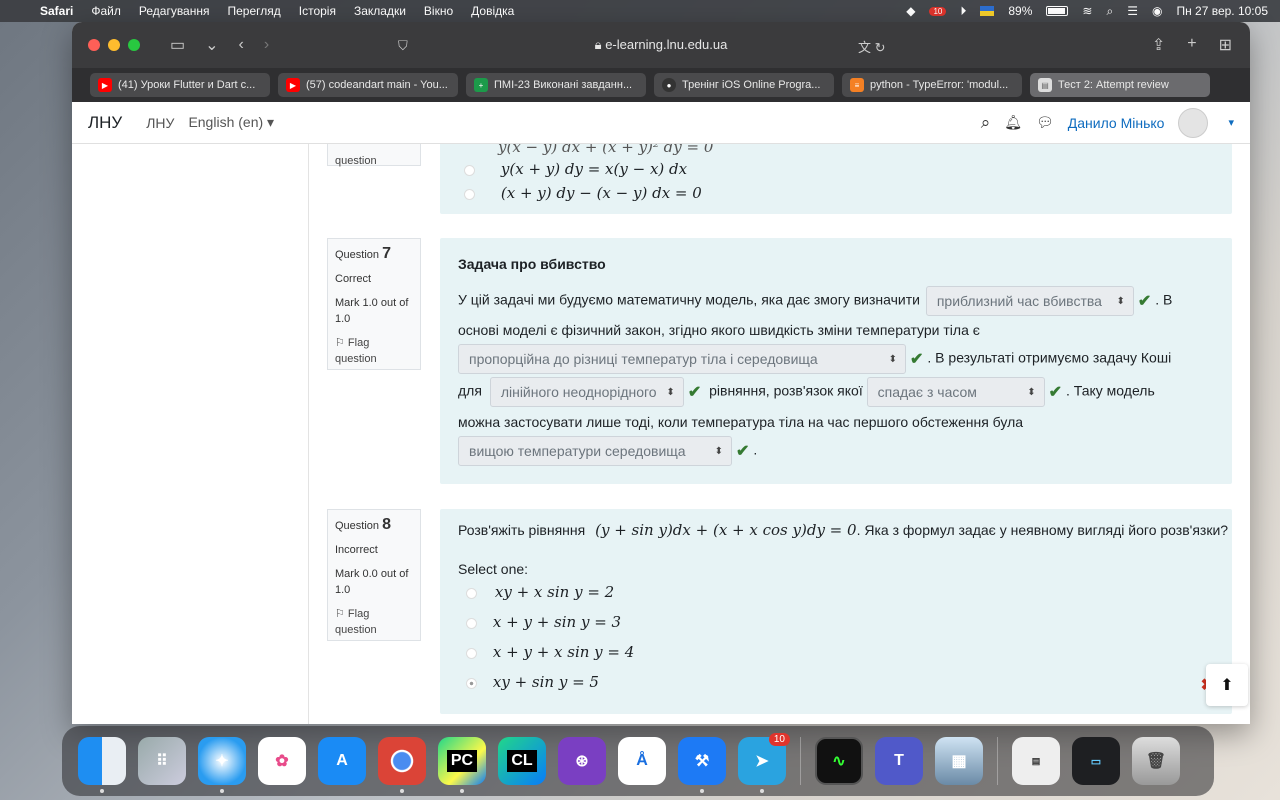 The image size is (1280, 800). Describe the element at coordinates (1132, 11) in the screenshot. I see `control-center-icon: ☰` at that location.